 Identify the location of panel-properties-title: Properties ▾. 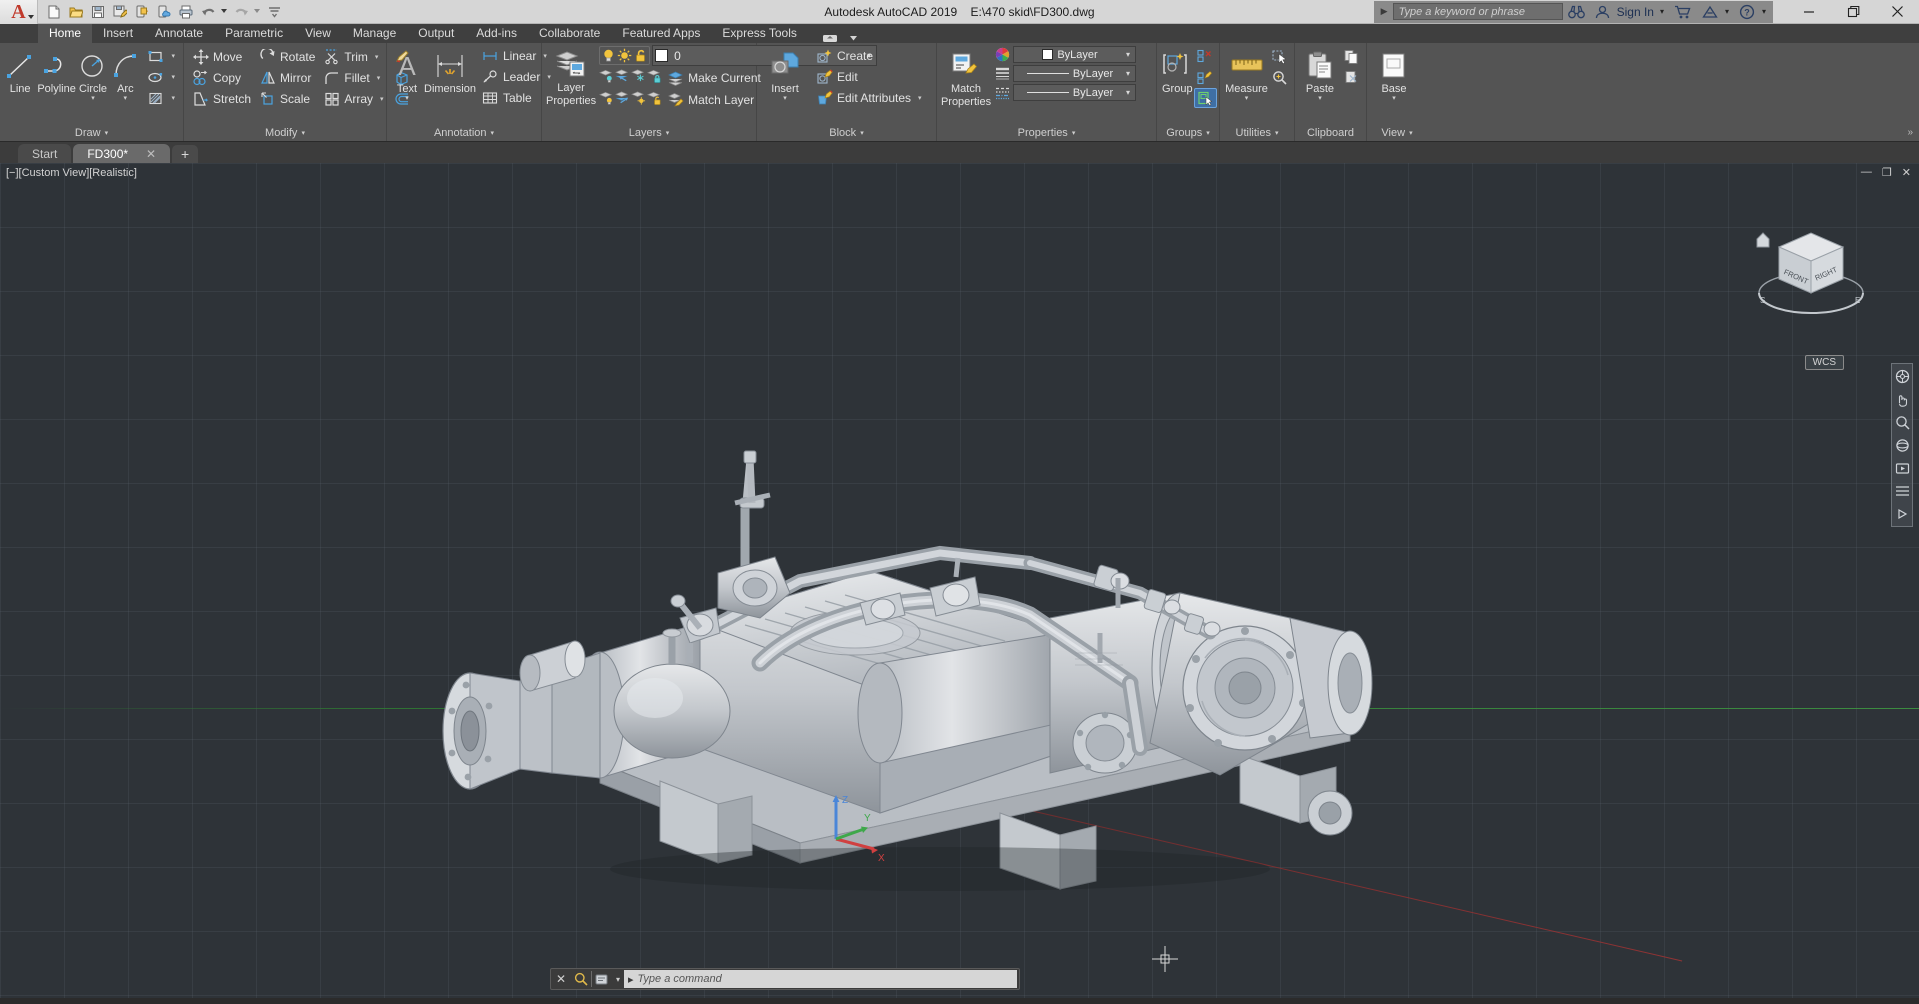
(1046, 133).